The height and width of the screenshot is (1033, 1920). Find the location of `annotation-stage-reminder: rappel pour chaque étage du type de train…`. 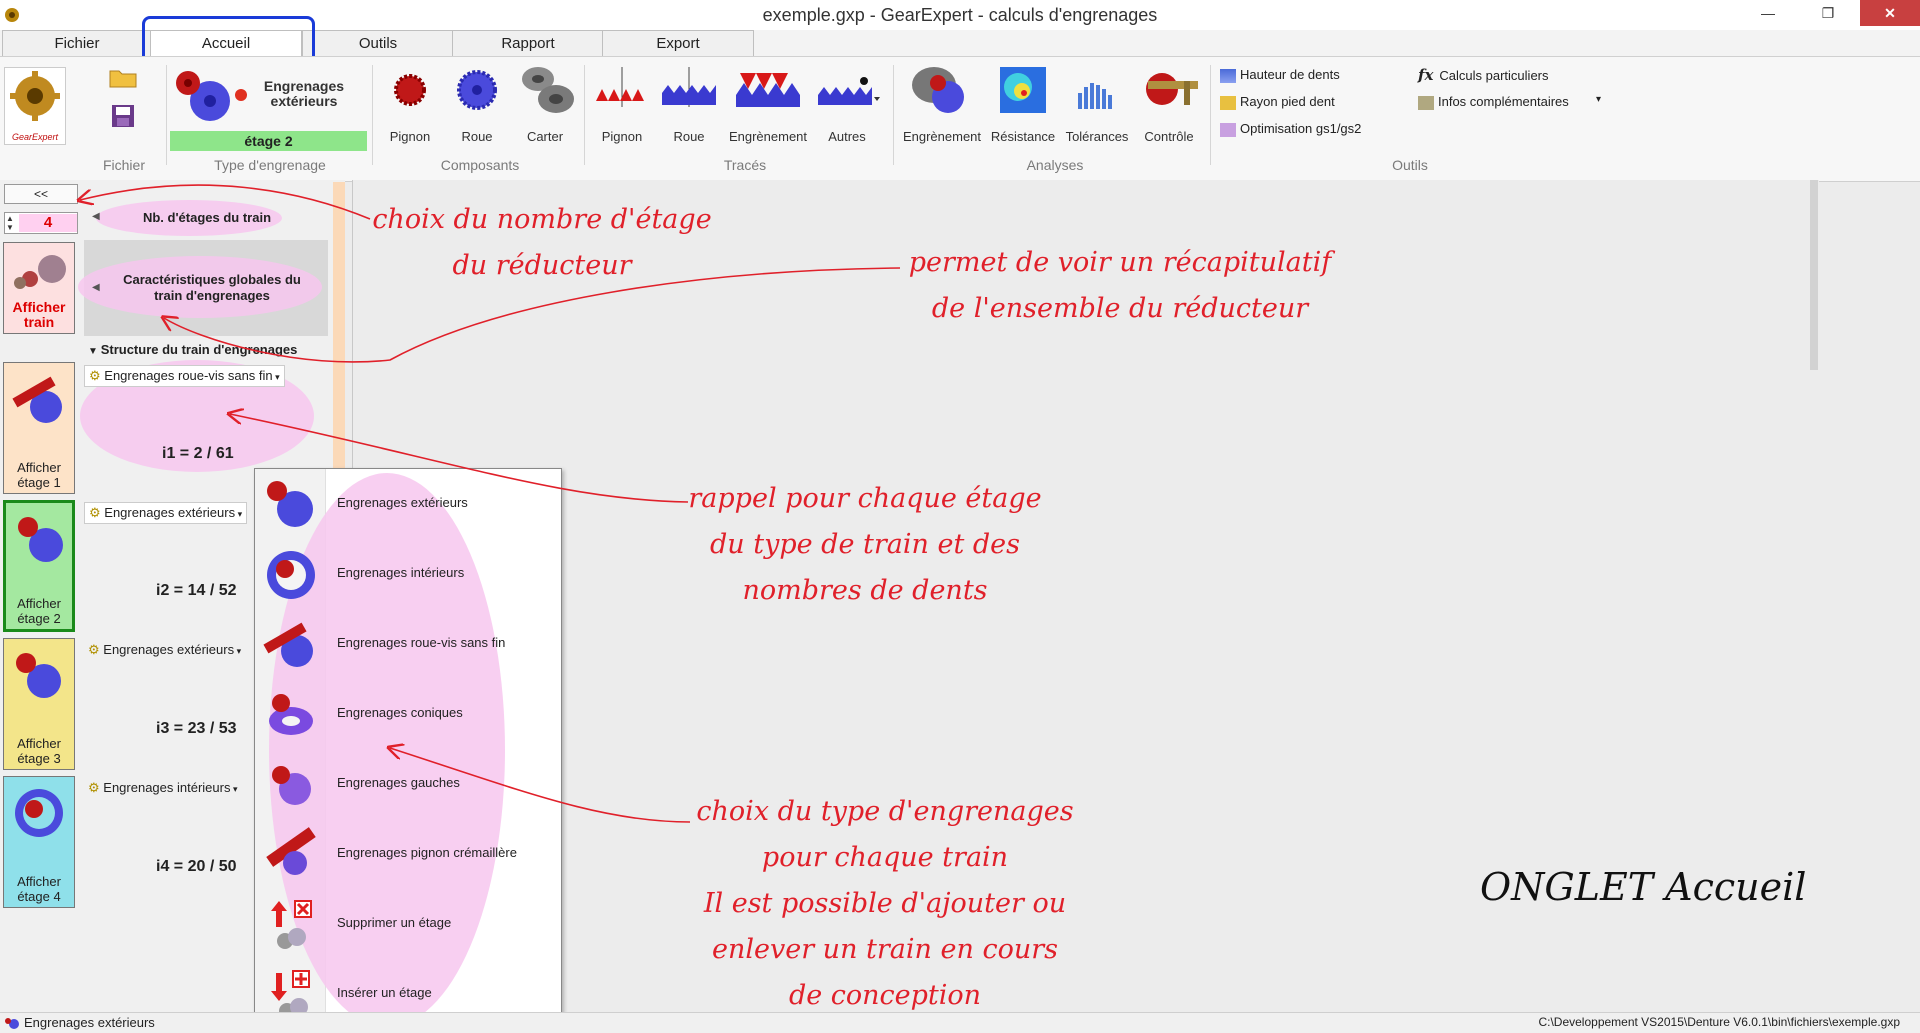

annotation-stage-reminder: rappel pour chaque étage du type de train… is located at coordinates (865, 544).